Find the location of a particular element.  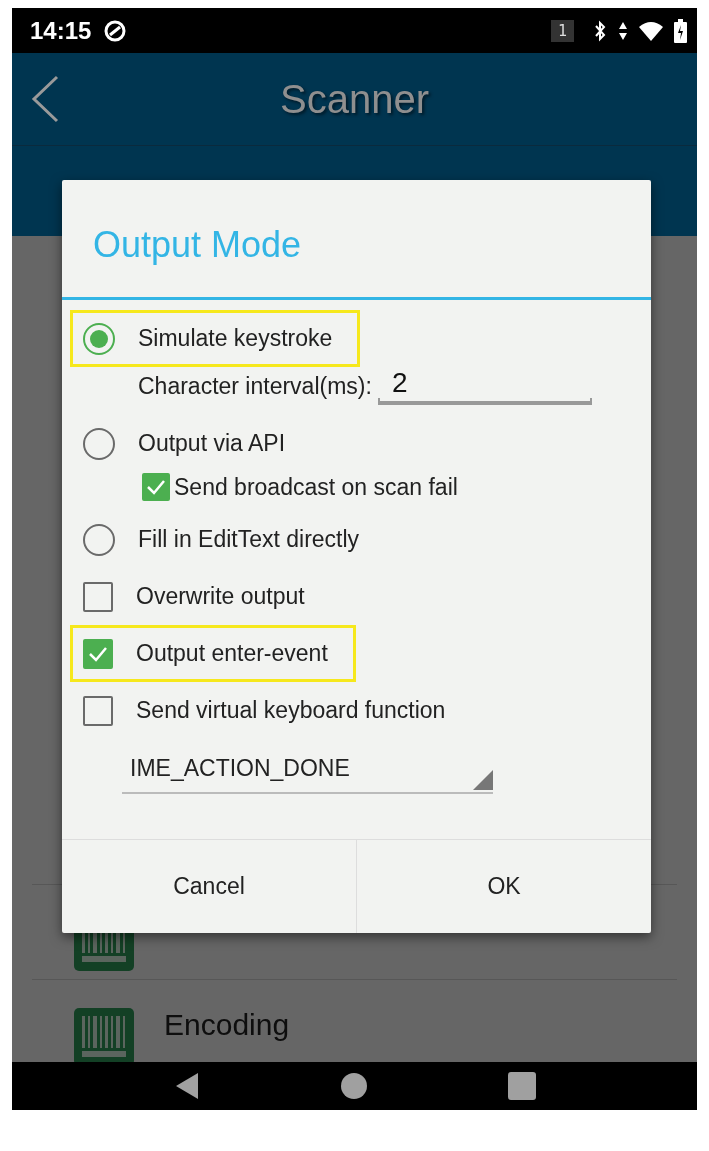

option-label: Send virtual keyboard function is located at coordinates (291, 710).